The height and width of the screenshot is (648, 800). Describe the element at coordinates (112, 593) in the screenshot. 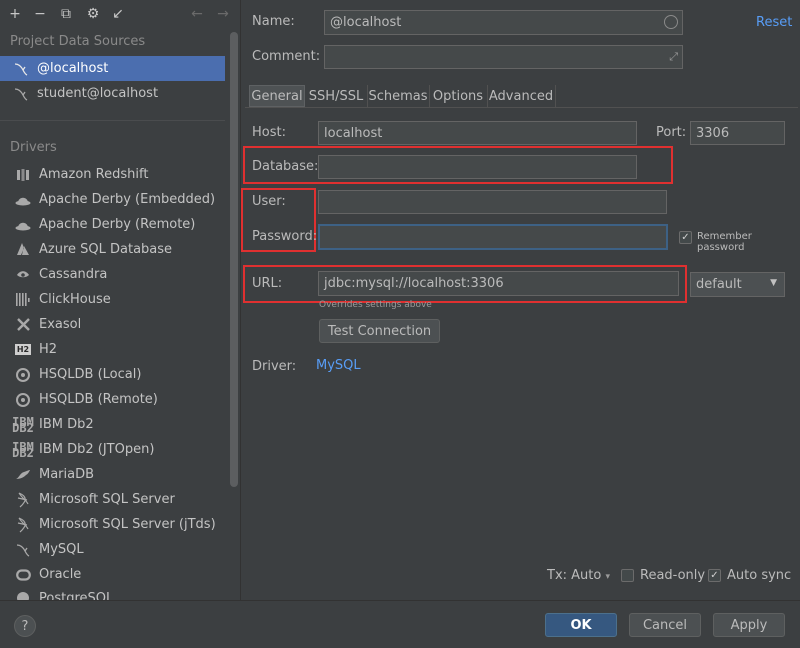

I see `driver-item: PostgreSQL` at that location.